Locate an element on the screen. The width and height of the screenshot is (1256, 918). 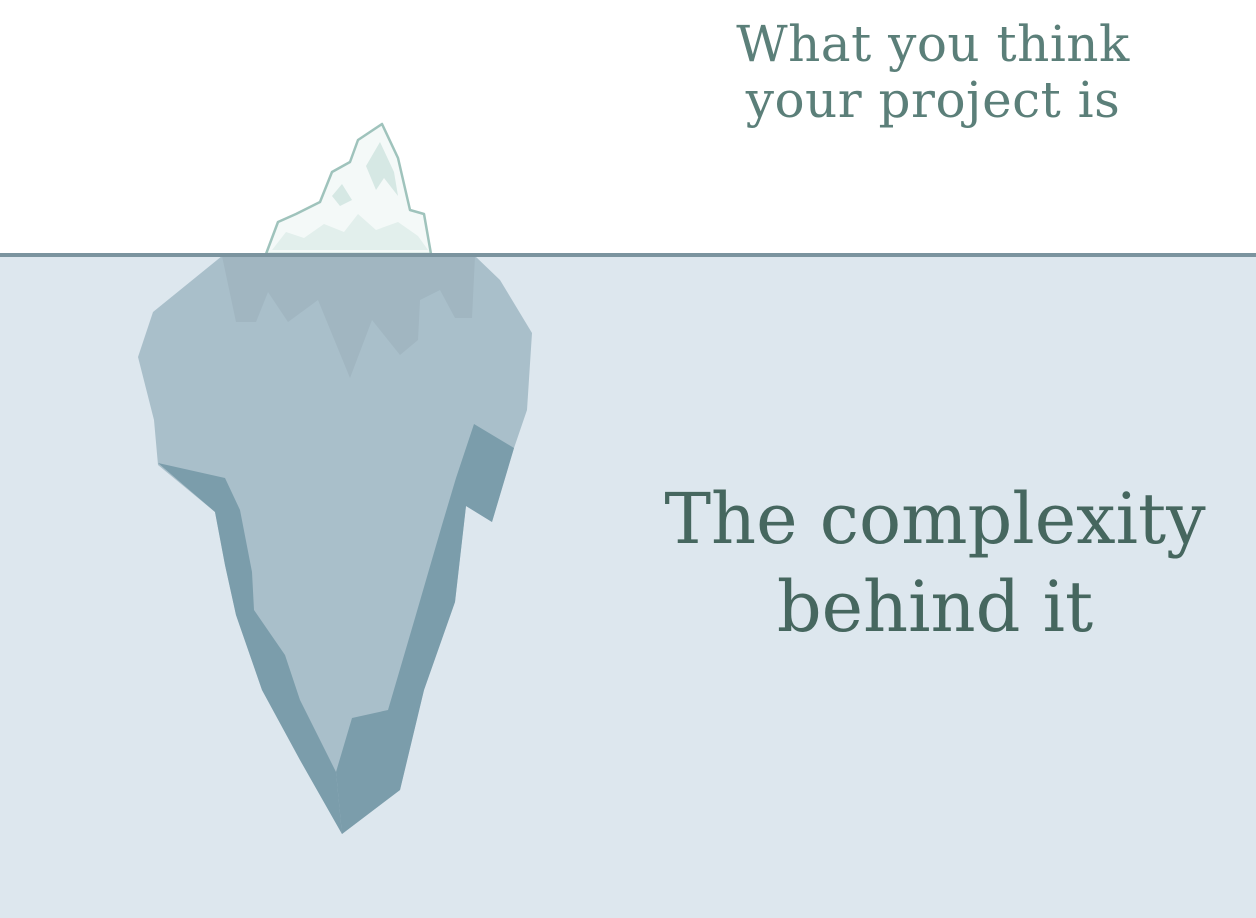
above-water-caption-line2: your project is is located at coordinates (933, 100).